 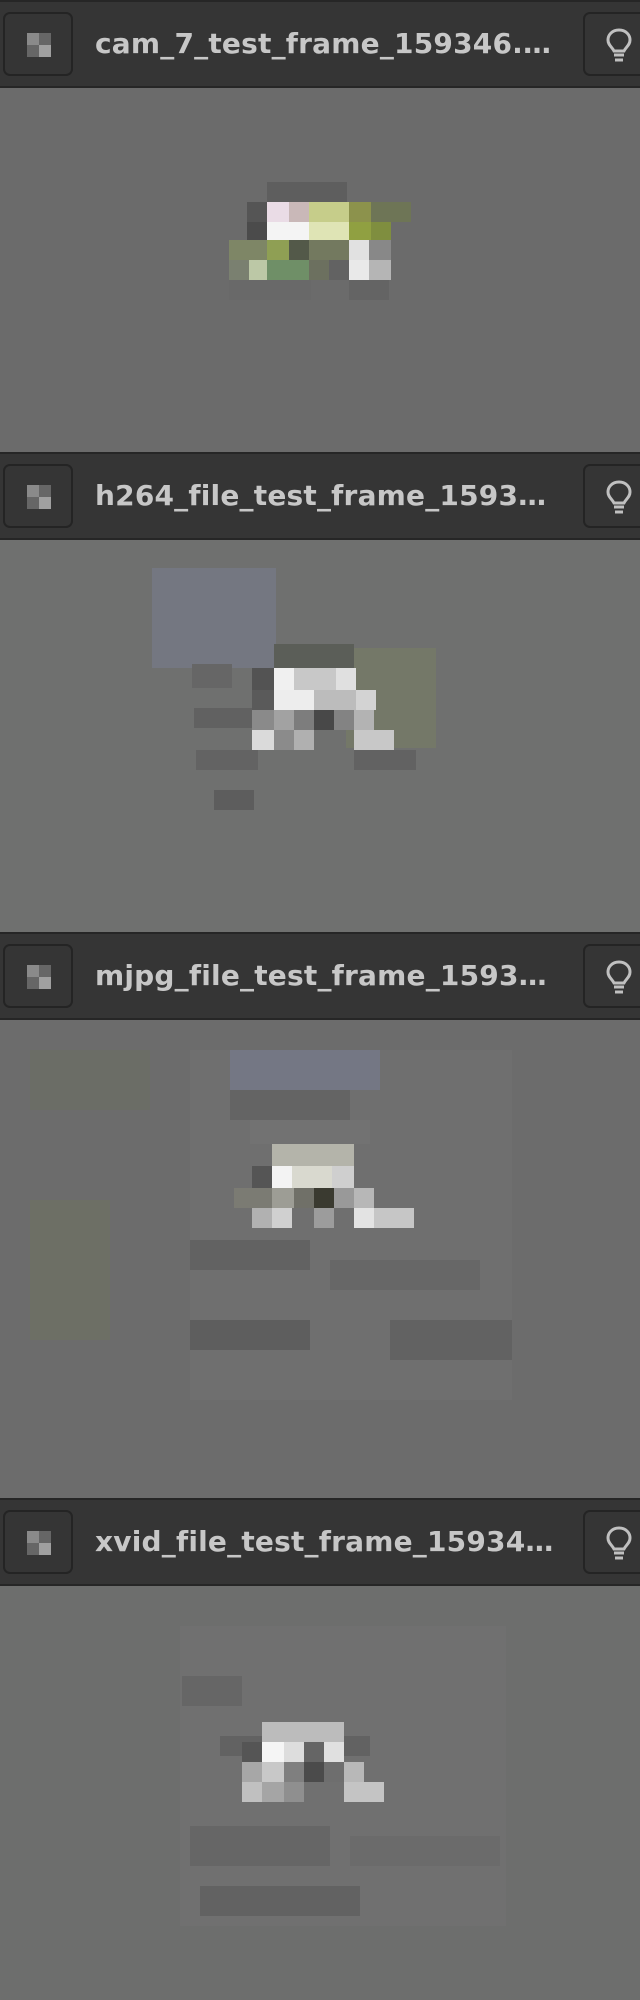 What do you see at coordinates (320, 241) in the screenshot?
I see `frame-image` at bounding box center [320, 241].